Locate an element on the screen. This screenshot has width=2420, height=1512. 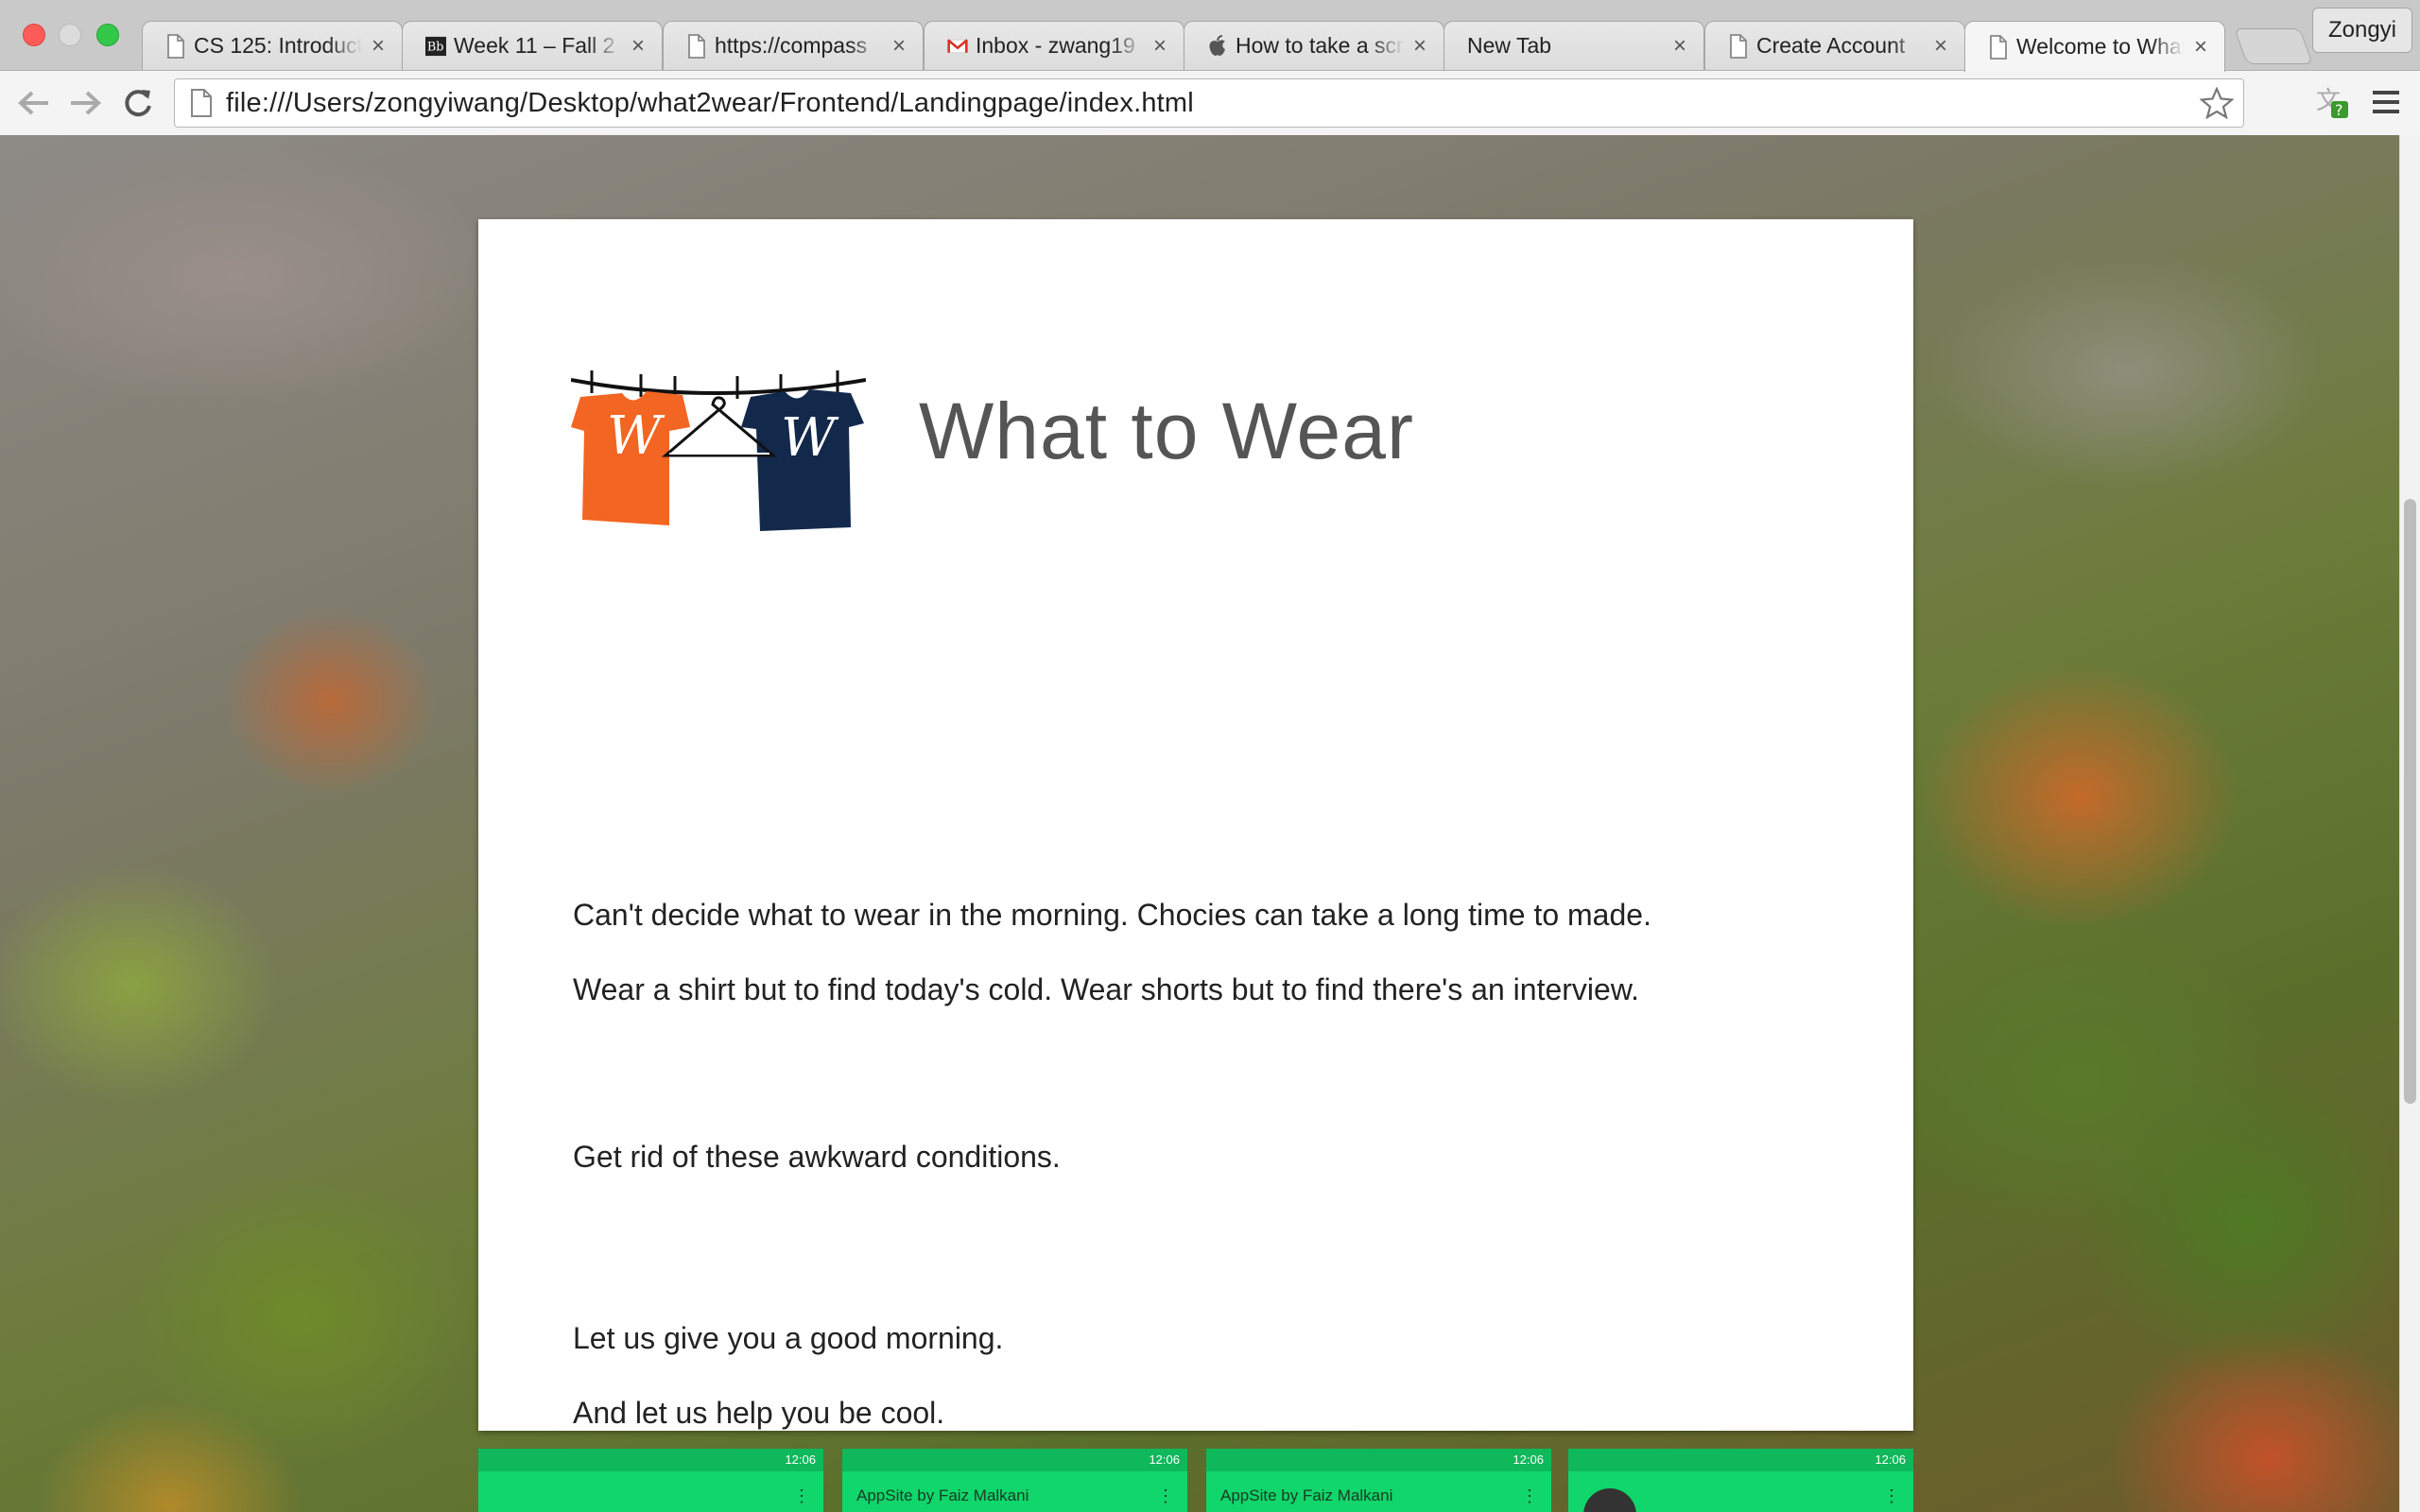
tab-4: Inbox - zwang19 × is located at coordinates (1054, 45).